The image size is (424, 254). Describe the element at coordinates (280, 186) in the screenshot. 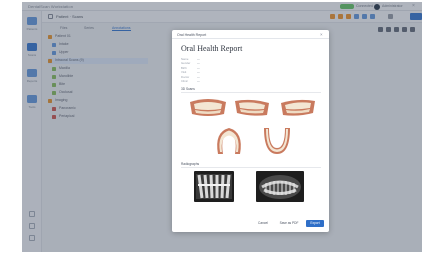

I see `xray-panoramic` at that location.